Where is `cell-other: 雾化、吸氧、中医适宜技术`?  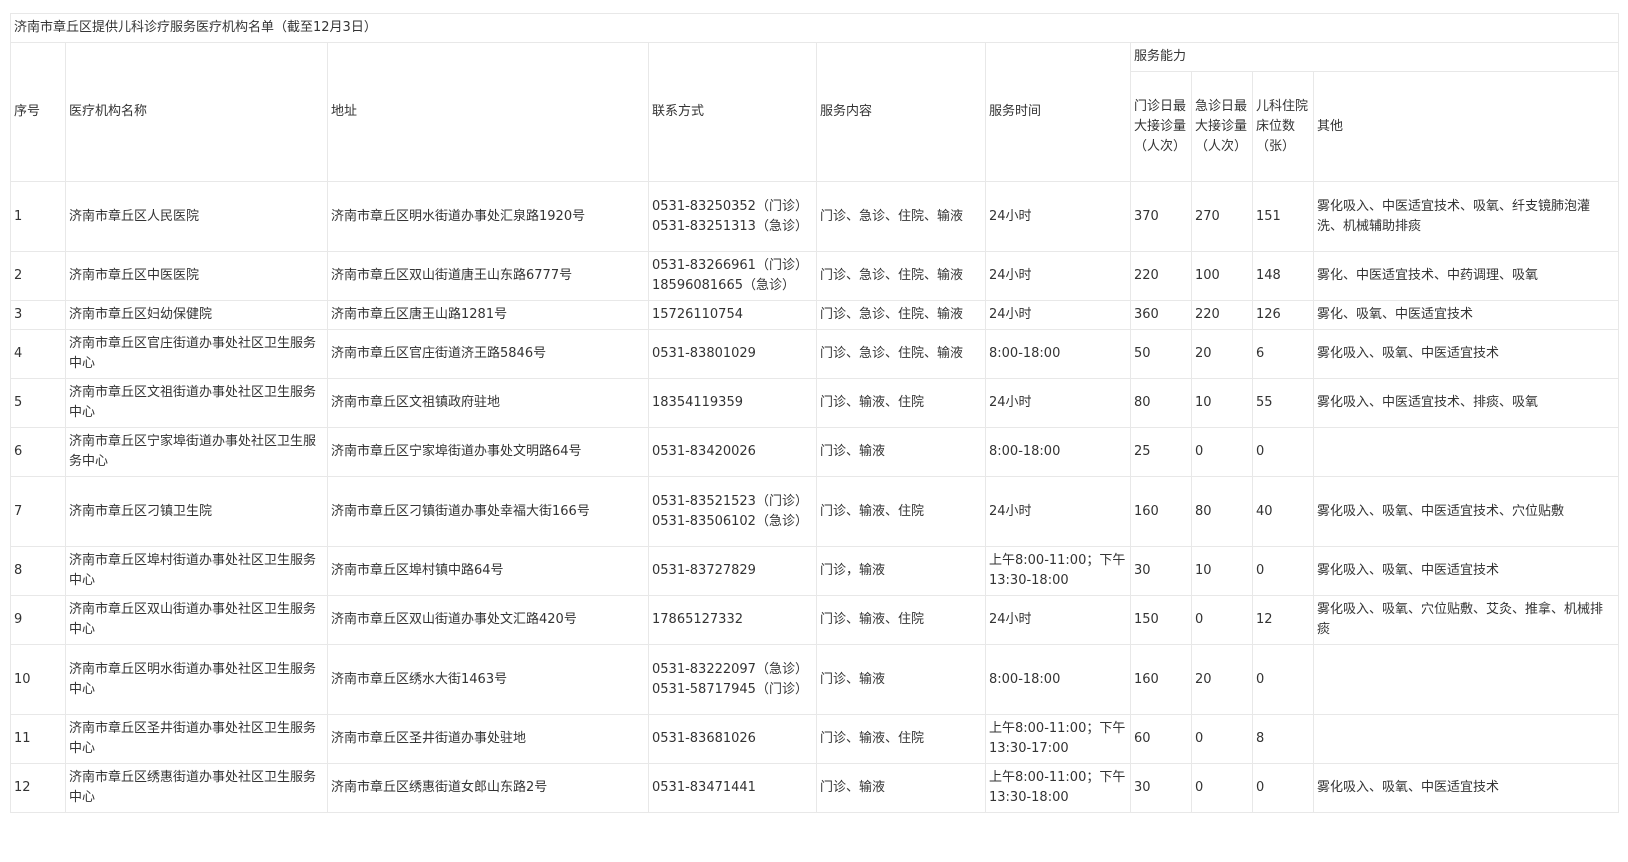 cell-other: 雾化、吸氧、中医适宜技术 is located at coordinates (1466, 315).